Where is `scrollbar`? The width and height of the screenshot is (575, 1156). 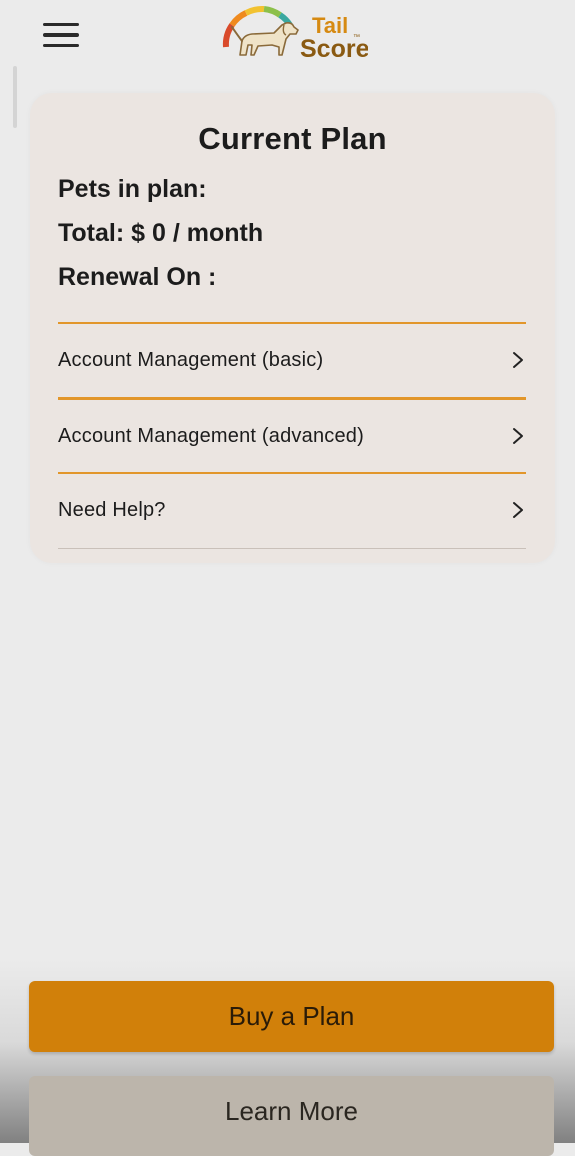 scrollbar is located at coordinates (15, 97).